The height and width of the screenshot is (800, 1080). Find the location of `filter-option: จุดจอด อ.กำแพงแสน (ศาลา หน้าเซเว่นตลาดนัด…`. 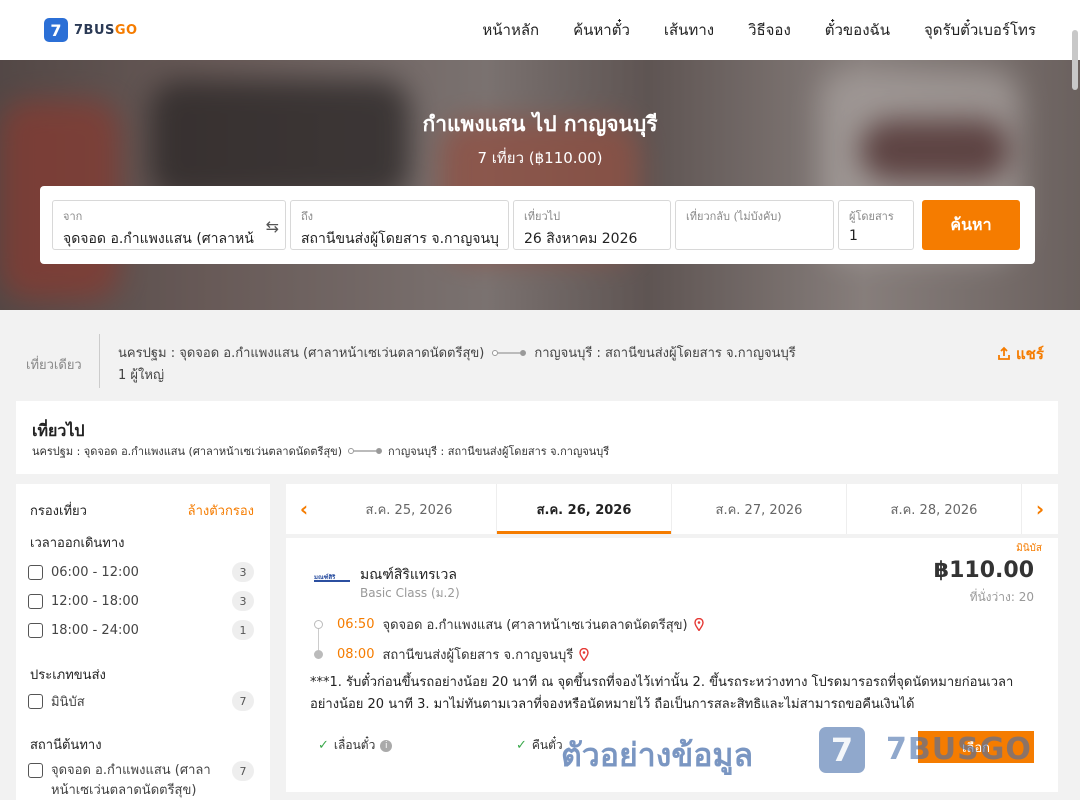

filter-option: จุดจอด อ.กำแพงแสน (ศาลา หน้าเซเว่นตลาดนัด… is located at coordinates (141, 780).